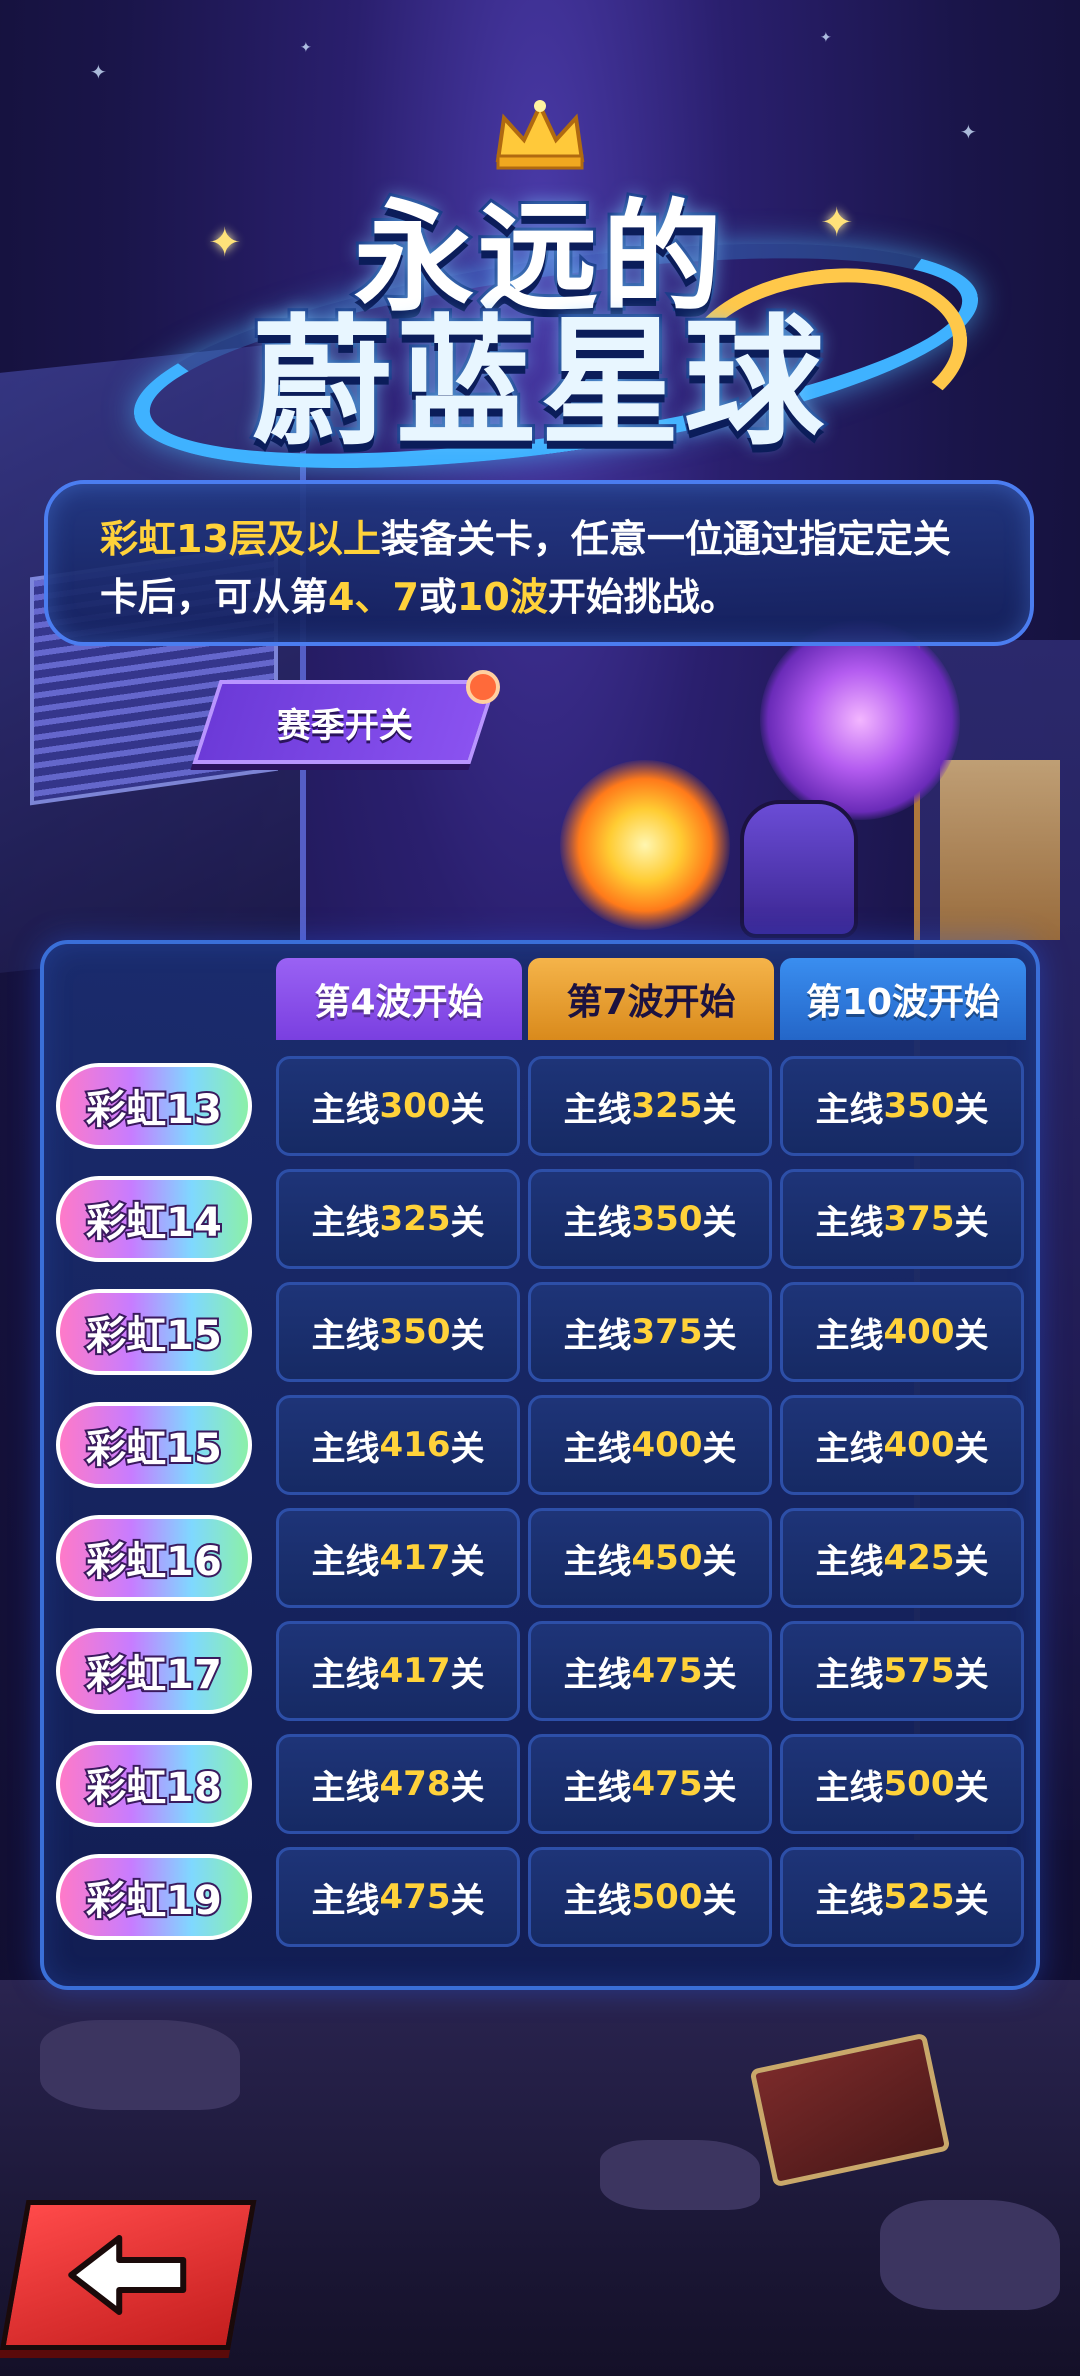 This screenshot has height=2376, width=1080. I want to click on cell-level-number: 525, so click(919, 1897).